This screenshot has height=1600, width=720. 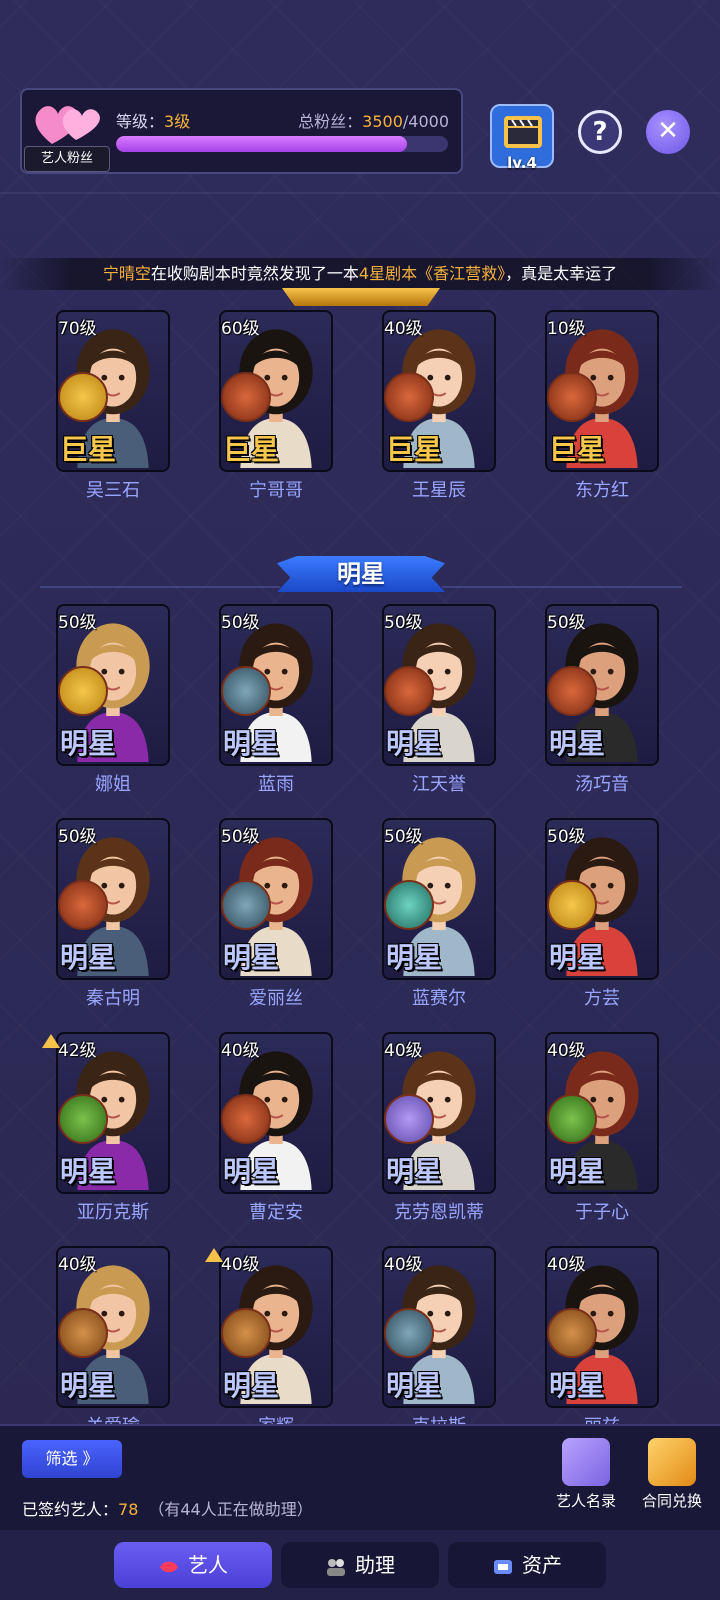 What do you see at coordinates (361, 297) in the screenshot?
I see `superstar-ribbon` at bounding box center [361, 297].